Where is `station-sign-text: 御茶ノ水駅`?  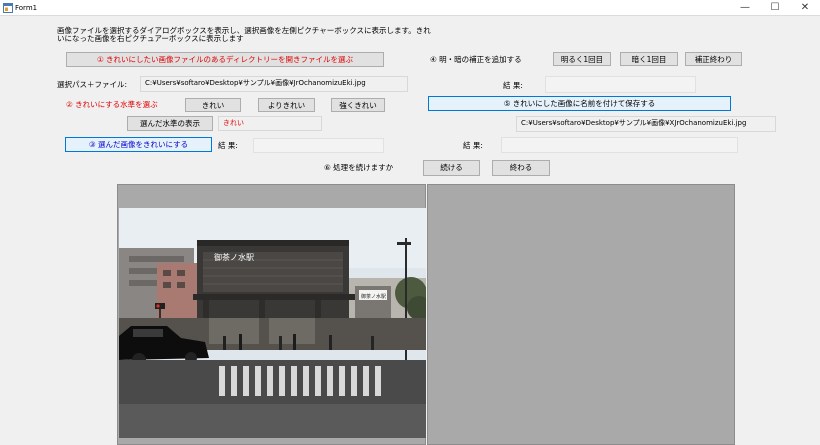 station-sign-text: 御茶ノ水駅 is located at coordinates (234, 257).